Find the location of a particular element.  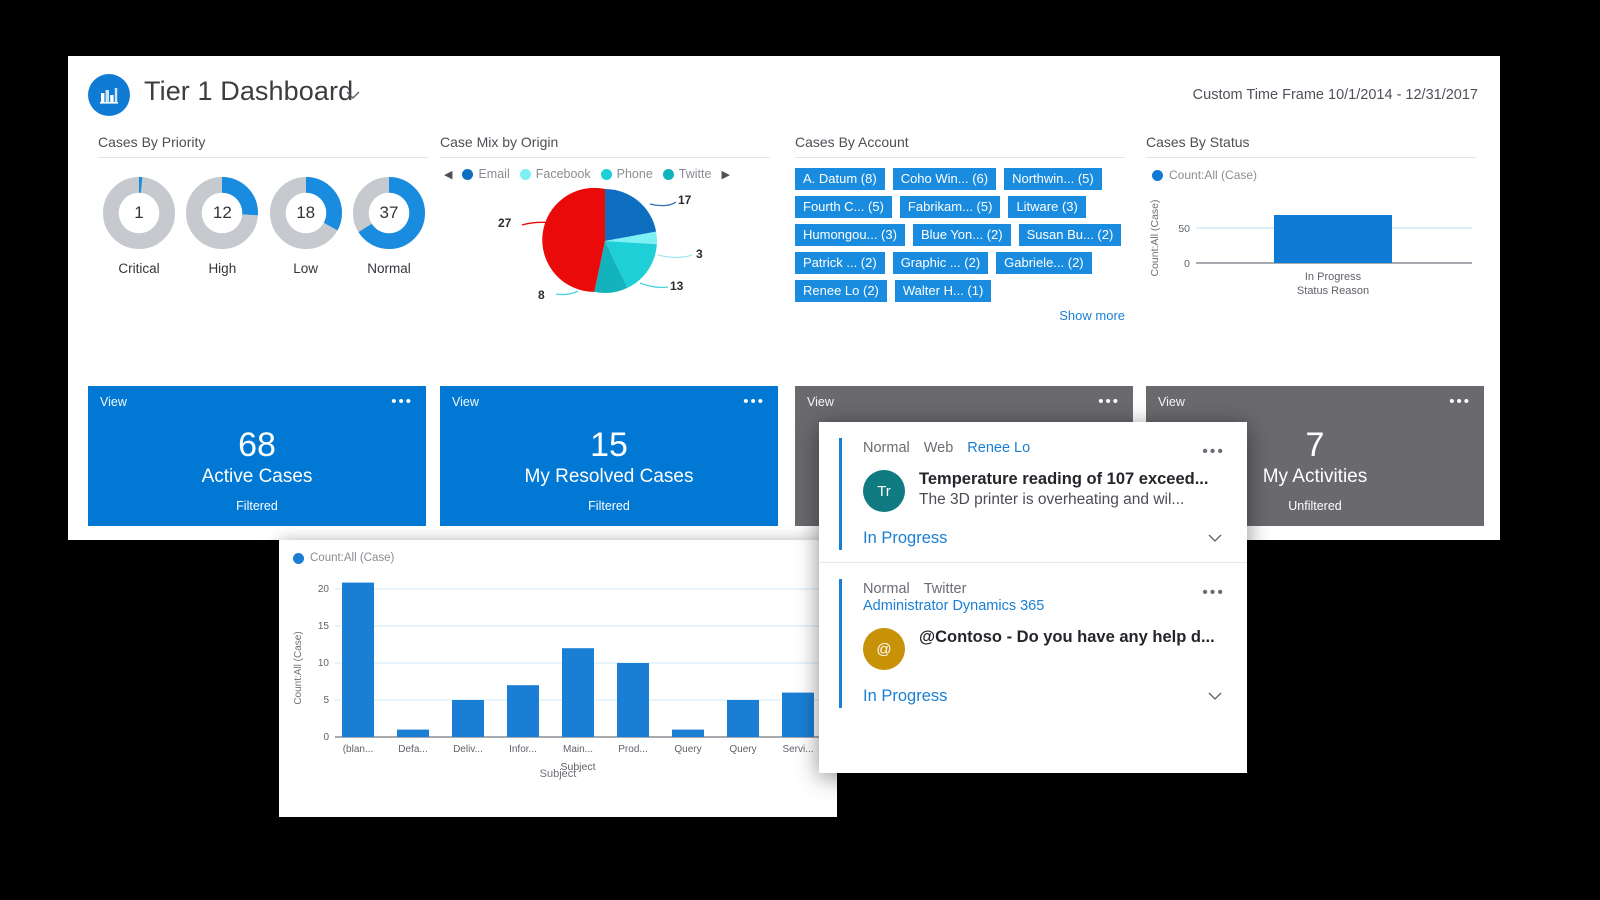

donut-gauge-critical: 1 Critical is located at coordinates (139, 226).